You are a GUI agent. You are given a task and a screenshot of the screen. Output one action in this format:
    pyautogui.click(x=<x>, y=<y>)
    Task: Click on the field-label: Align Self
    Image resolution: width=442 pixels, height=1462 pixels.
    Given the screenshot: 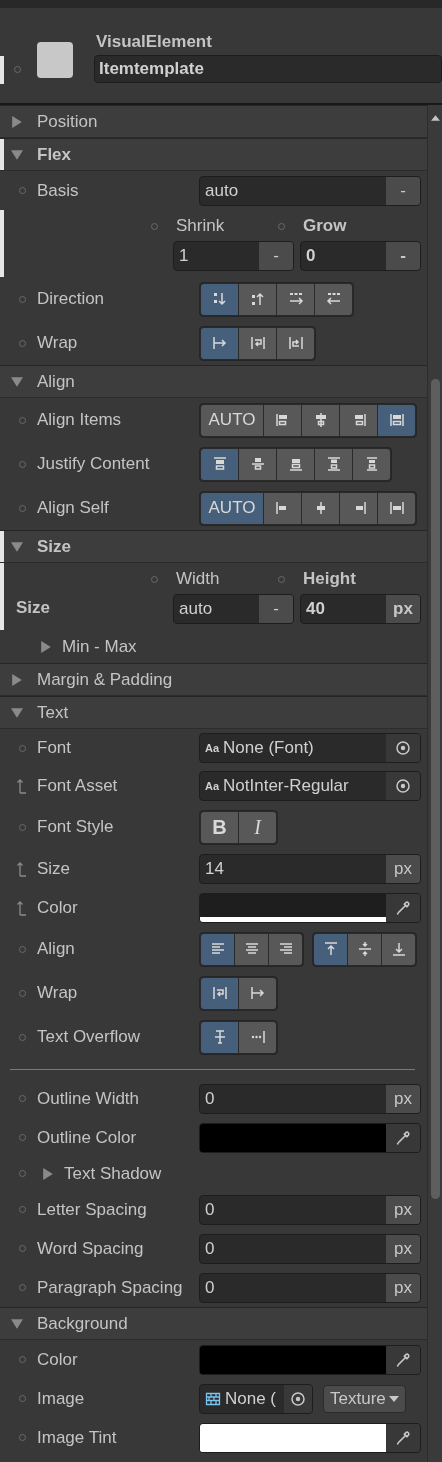 What is the action you would take?
    pyautogui.click(x=73, y=508)
    